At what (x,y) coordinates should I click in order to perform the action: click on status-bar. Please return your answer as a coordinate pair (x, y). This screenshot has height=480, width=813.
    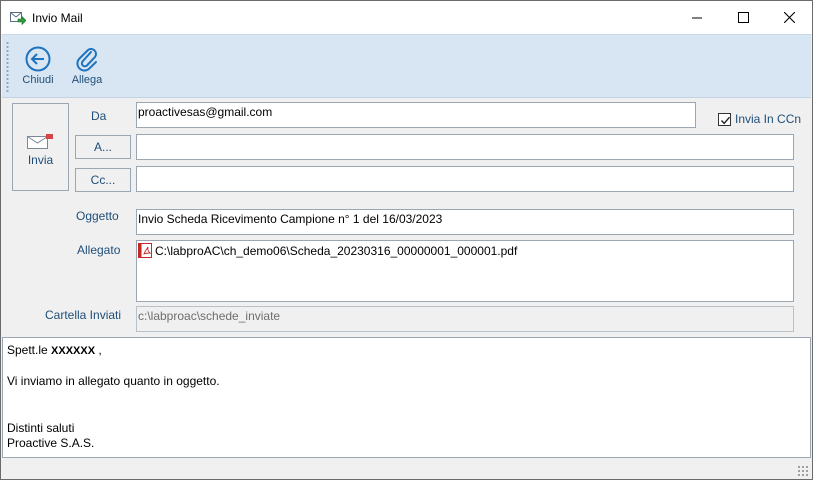
    Looking at the image, I should click on (406, 469).